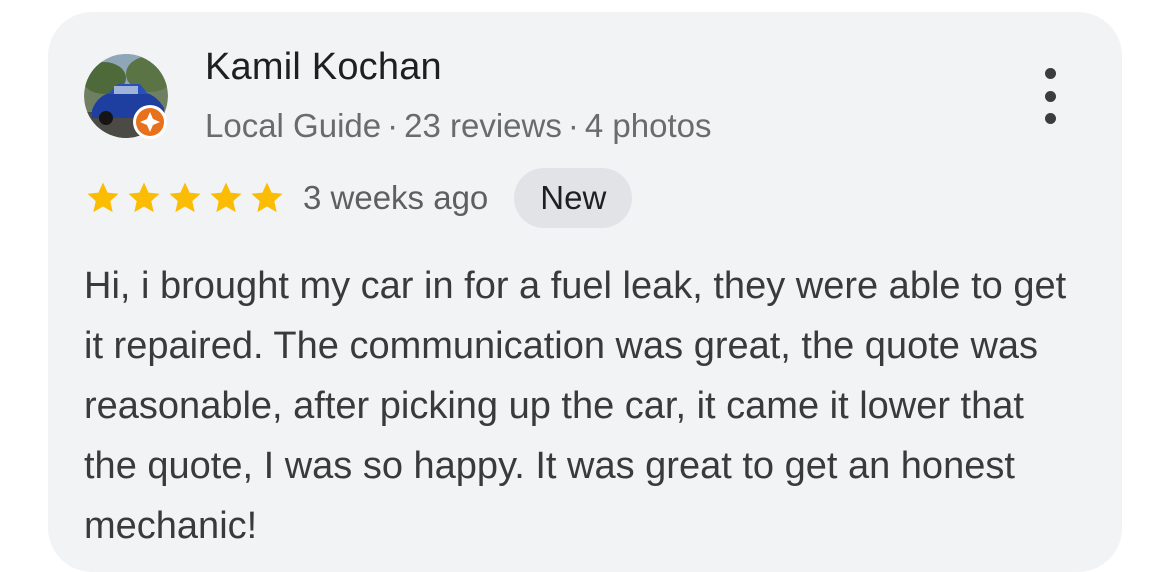 This screenshot has width=1170, height=572. What do you see at coordinates (648, 125) in the screenshot?
I see `photo-count: 4 photos` at bounding box center [648, 125].